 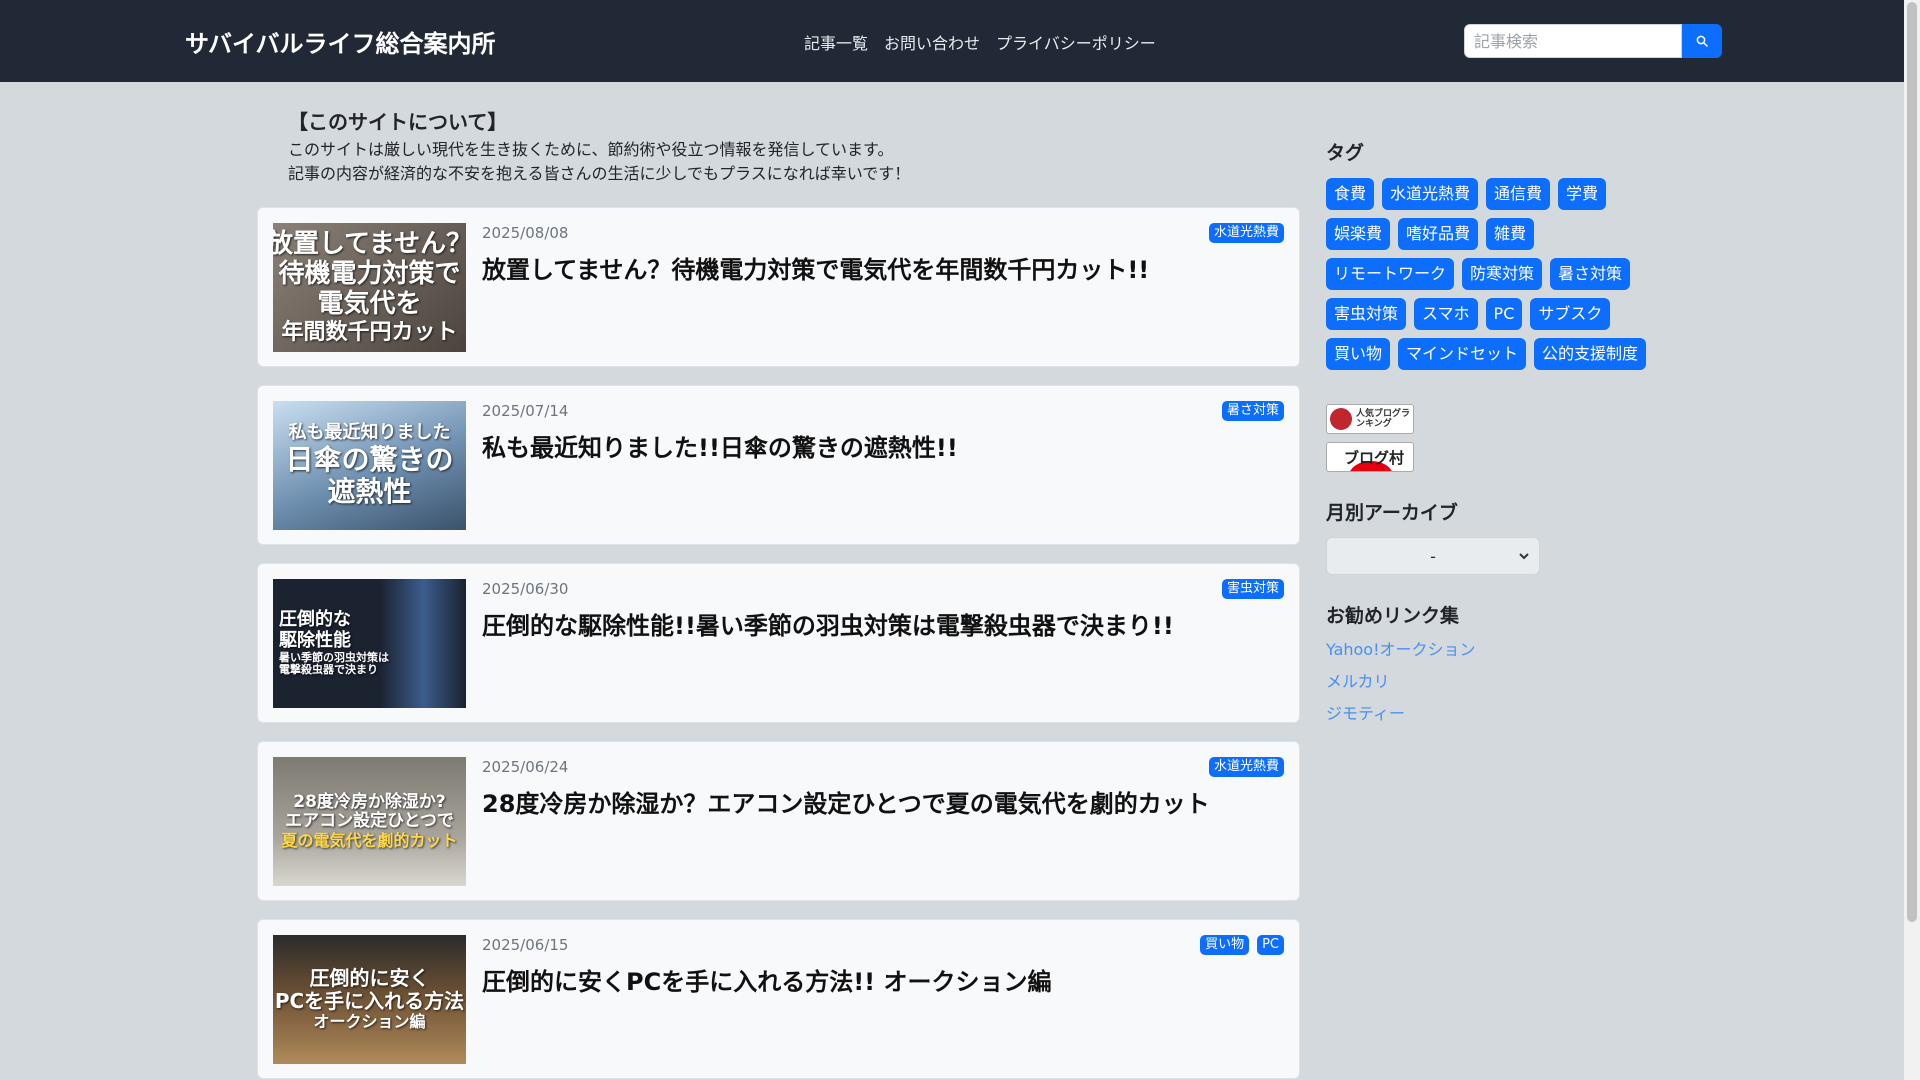 I want to click on search-icon, so click(x=1702, y=41).